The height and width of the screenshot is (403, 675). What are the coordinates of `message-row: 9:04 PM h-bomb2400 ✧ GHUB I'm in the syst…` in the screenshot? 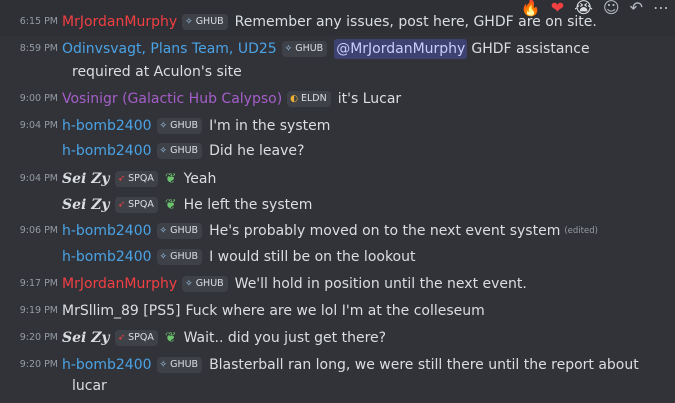 It's located at (337, 126).